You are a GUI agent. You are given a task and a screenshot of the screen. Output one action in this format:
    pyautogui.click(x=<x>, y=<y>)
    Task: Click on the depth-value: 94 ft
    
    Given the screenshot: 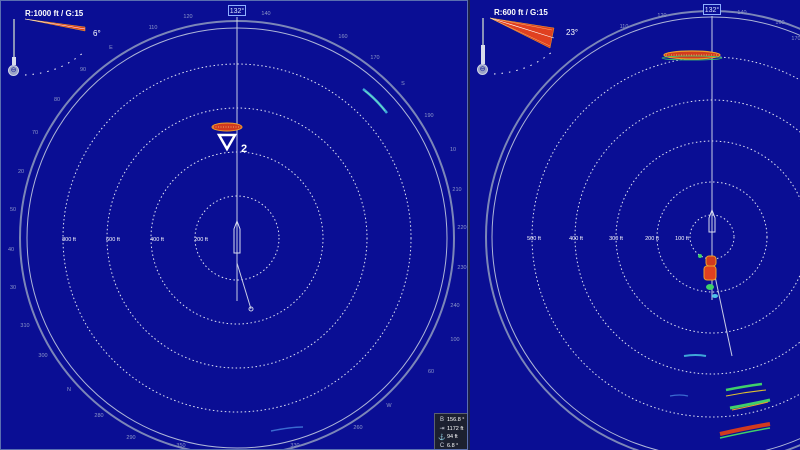 What is the action you would take?
    pyautogui.click(x=452, y=437)
    